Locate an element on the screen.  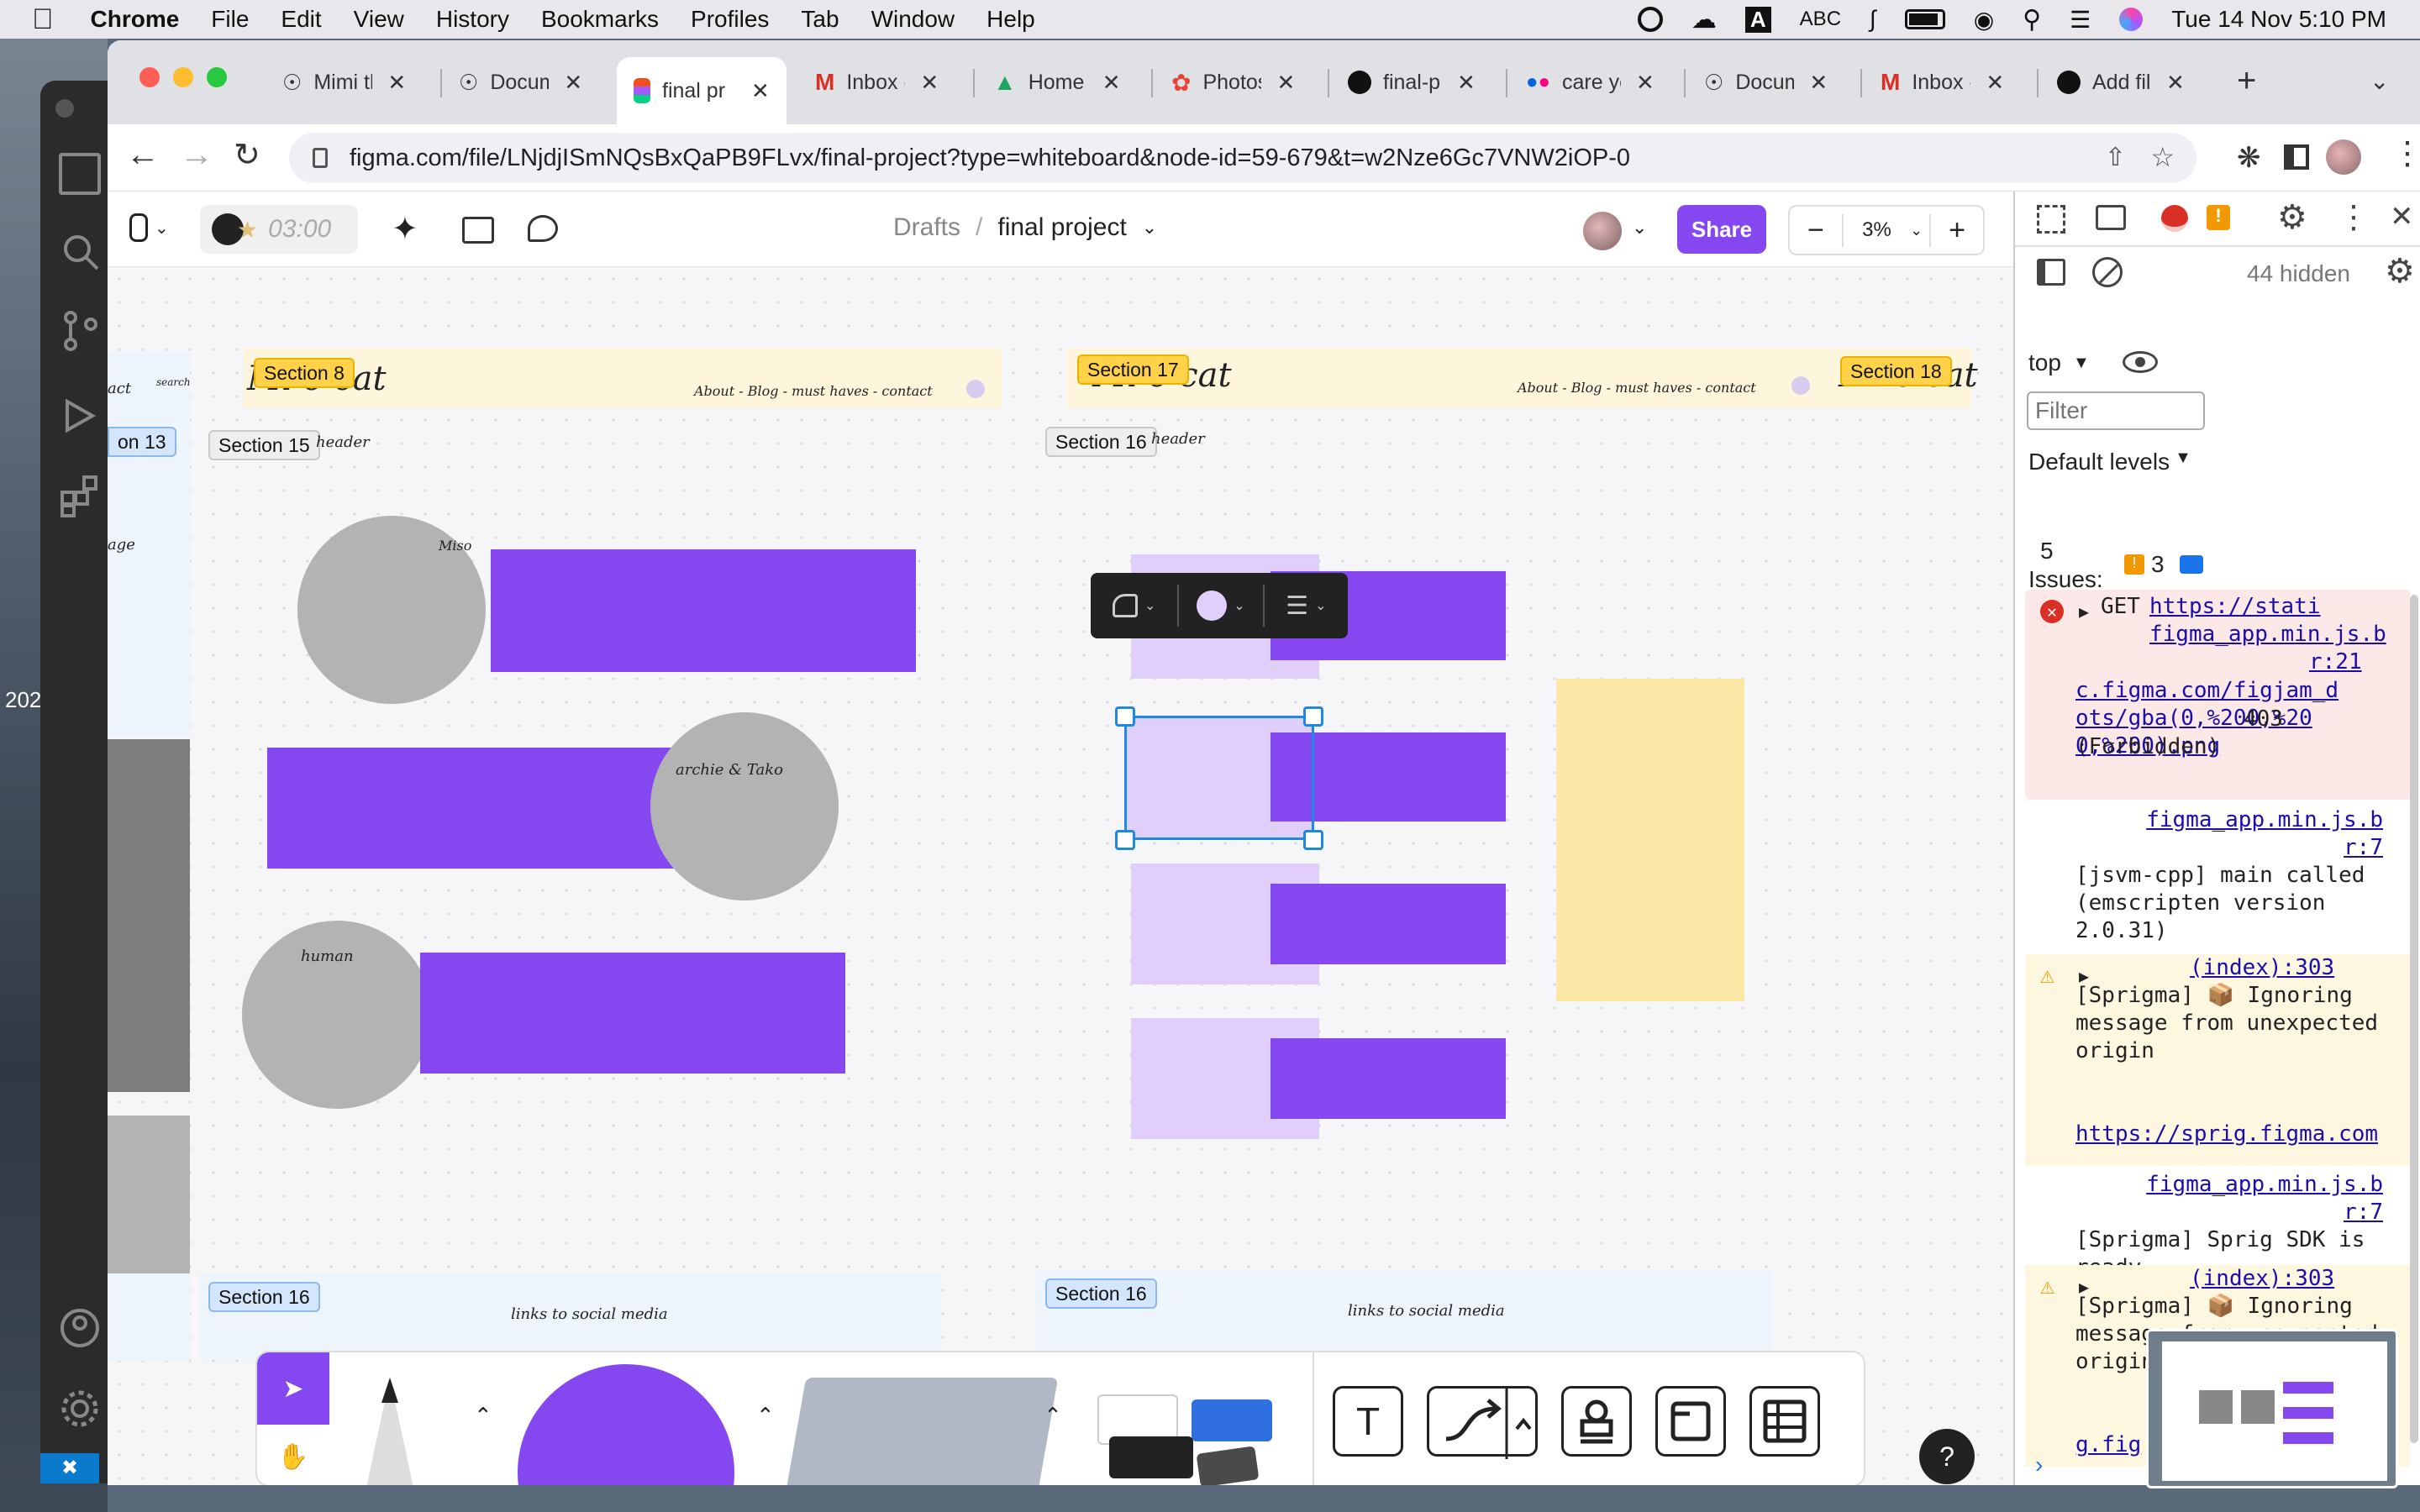
source-location: (index):303 is located at coordinates (2262, 968).